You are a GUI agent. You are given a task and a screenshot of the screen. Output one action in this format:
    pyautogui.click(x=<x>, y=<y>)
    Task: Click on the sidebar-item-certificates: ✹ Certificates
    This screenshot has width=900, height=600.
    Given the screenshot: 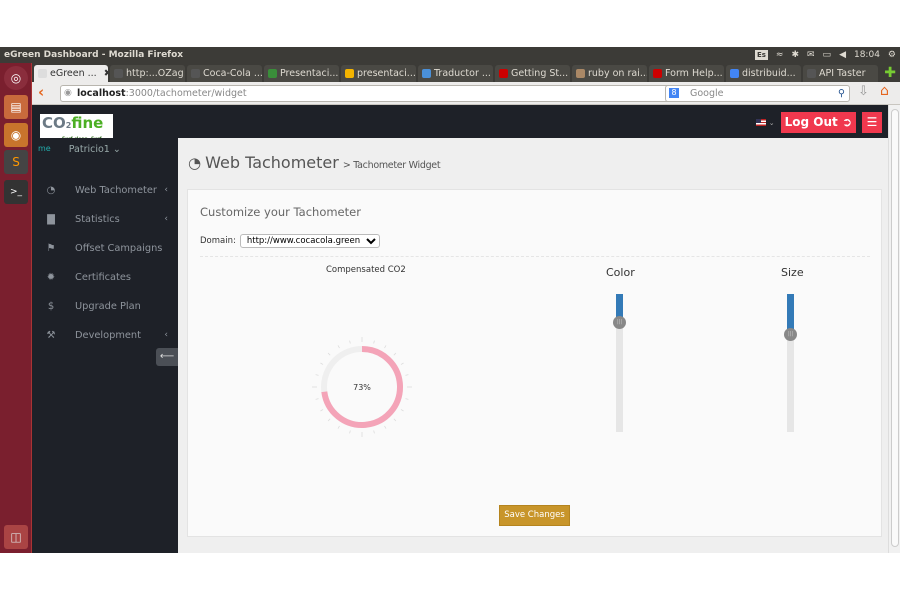 What is the action you would take?
    pyautogui.click(x=105, y=277)
    